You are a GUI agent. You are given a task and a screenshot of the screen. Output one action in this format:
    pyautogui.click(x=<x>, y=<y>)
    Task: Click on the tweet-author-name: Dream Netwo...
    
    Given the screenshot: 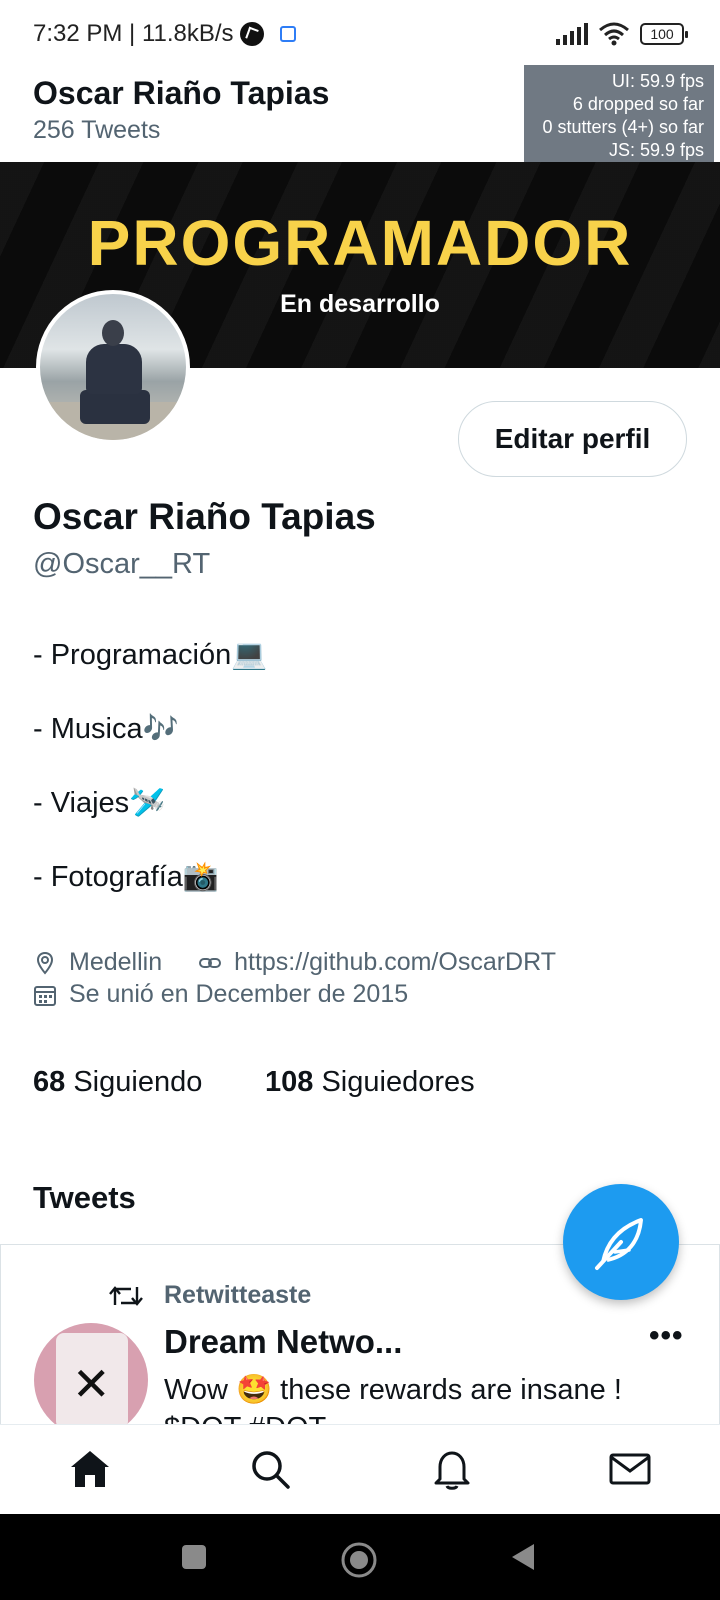 What is the action you would take?
    pyautogui.click(x=283, y=1342)
    